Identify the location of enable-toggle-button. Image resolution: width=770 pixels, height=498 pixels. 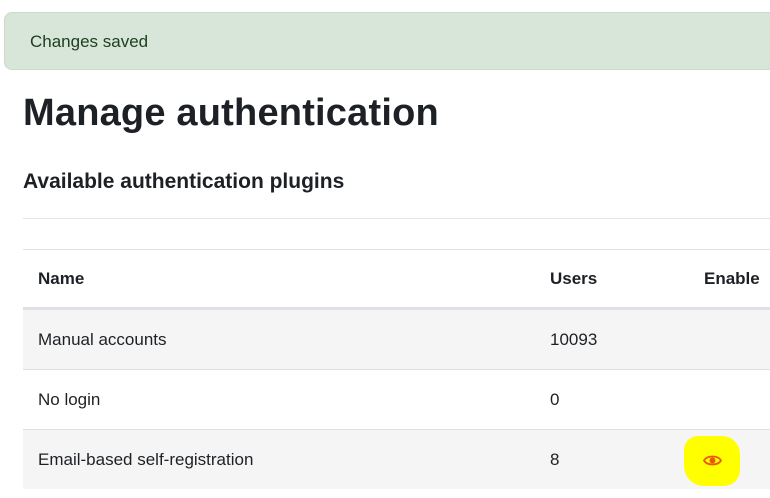
(712, 461).